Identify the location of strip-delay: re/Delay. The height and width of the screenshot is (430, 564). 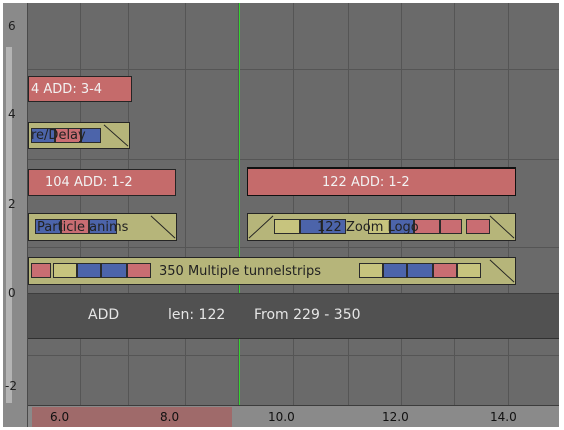
(79, 135).